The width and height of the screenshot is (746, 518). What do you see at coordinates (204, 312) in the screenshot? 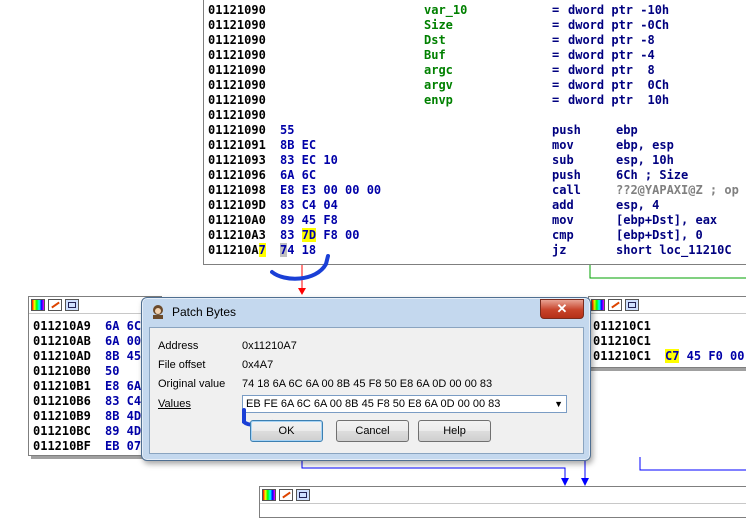
I see `dialog-title: Patch Bytes` at bounding box center [204, 312].